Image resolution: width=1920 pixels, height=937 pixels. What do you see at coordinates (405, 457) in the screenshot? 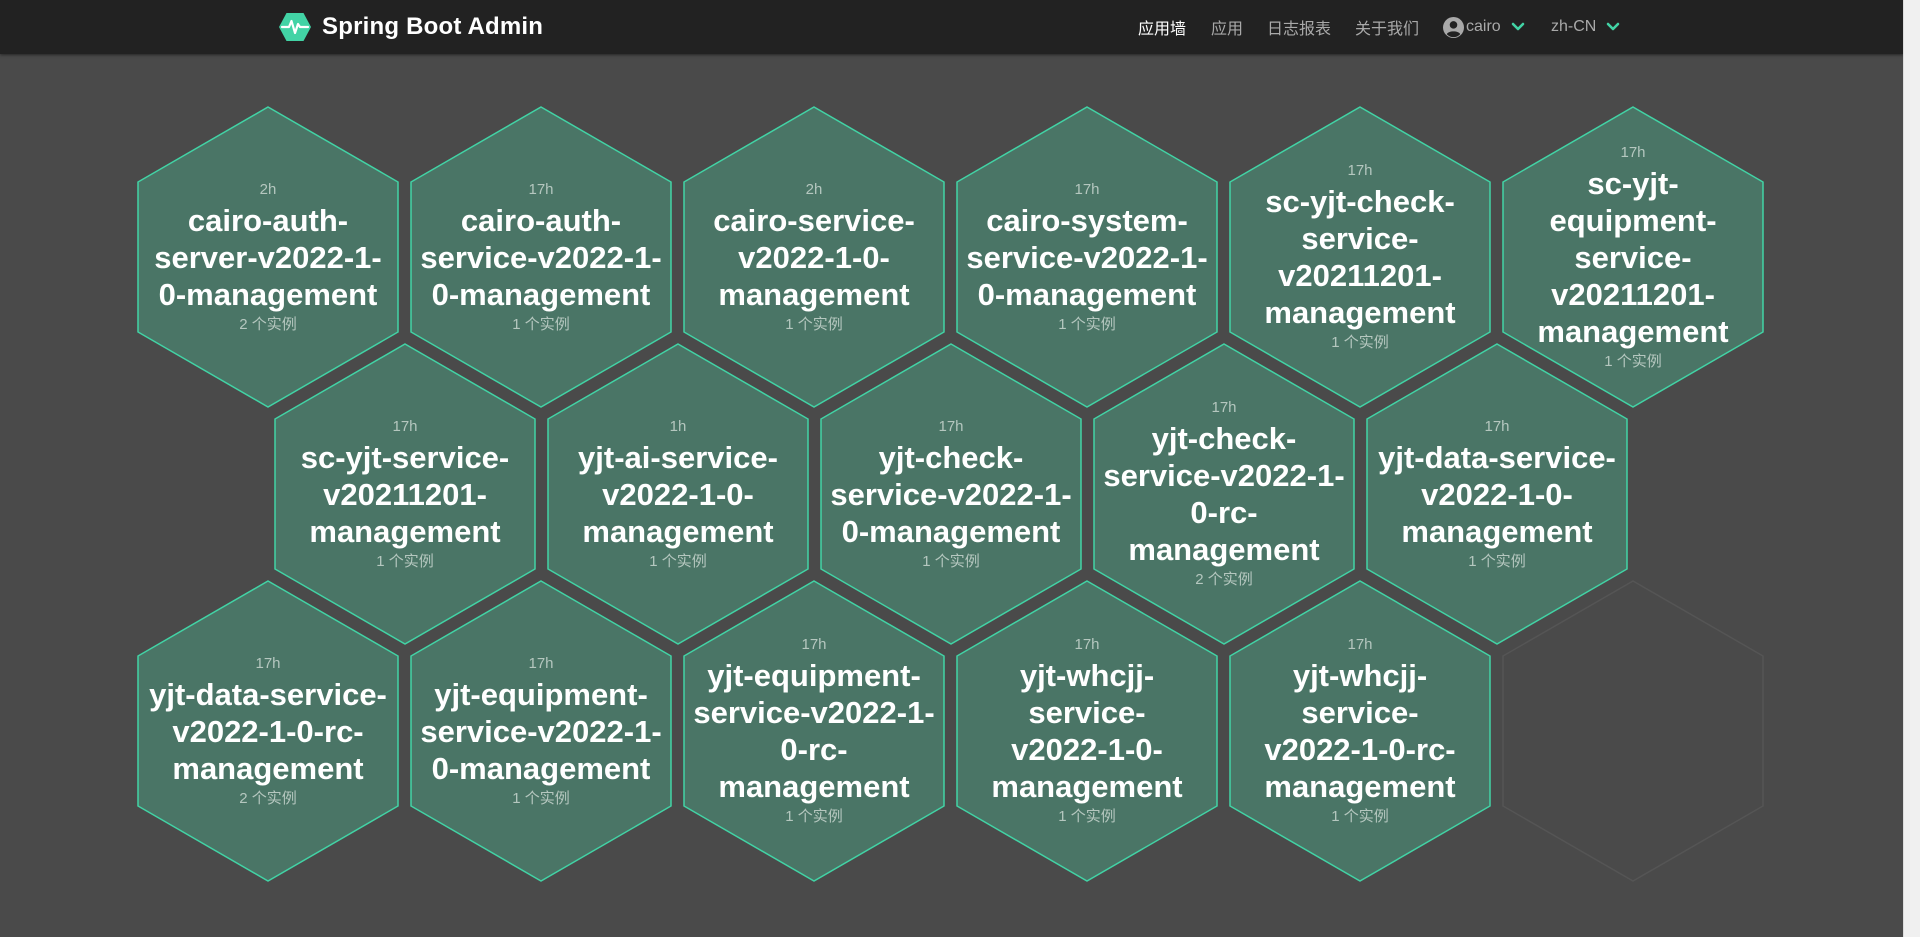
I see `application-name-line: sc-yjt-service-` at bounding box center [405, 457].